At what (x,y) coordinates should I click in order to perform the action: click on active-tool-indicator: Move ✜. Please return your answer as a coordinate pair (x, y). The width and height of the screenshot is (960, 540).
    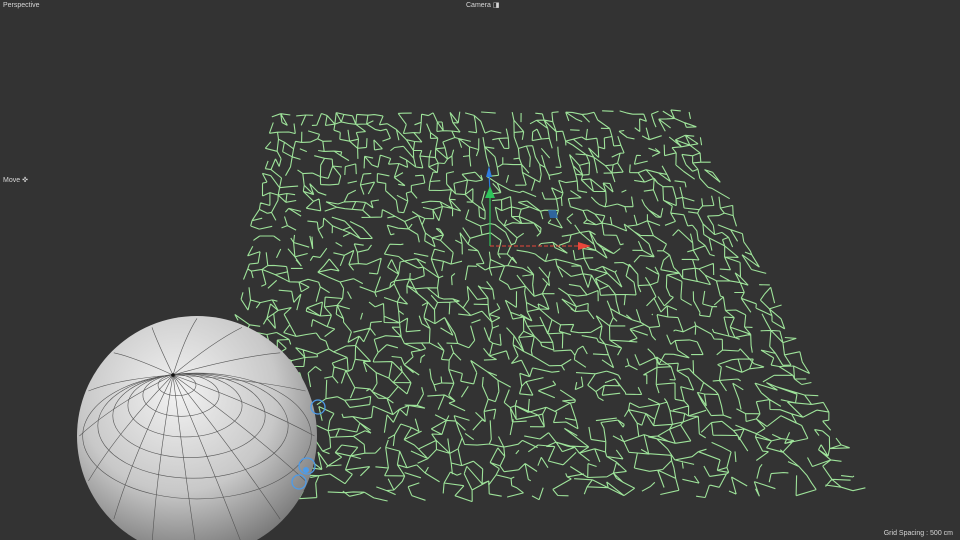
    Looking at the image, I should click on (15, 180).